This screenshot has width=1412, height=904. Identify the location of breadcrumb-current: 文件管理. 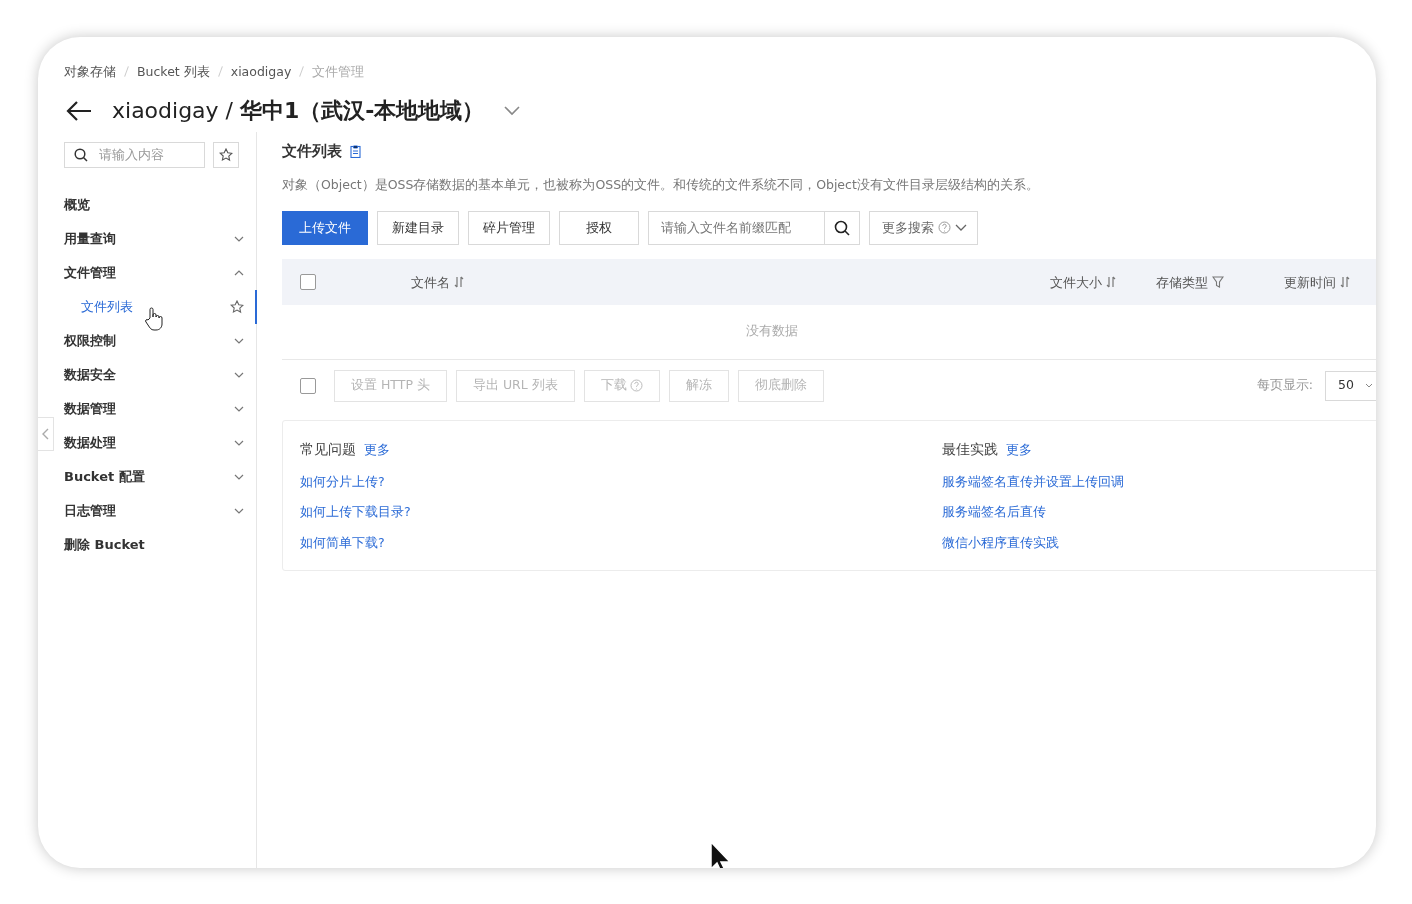
(338, 71).